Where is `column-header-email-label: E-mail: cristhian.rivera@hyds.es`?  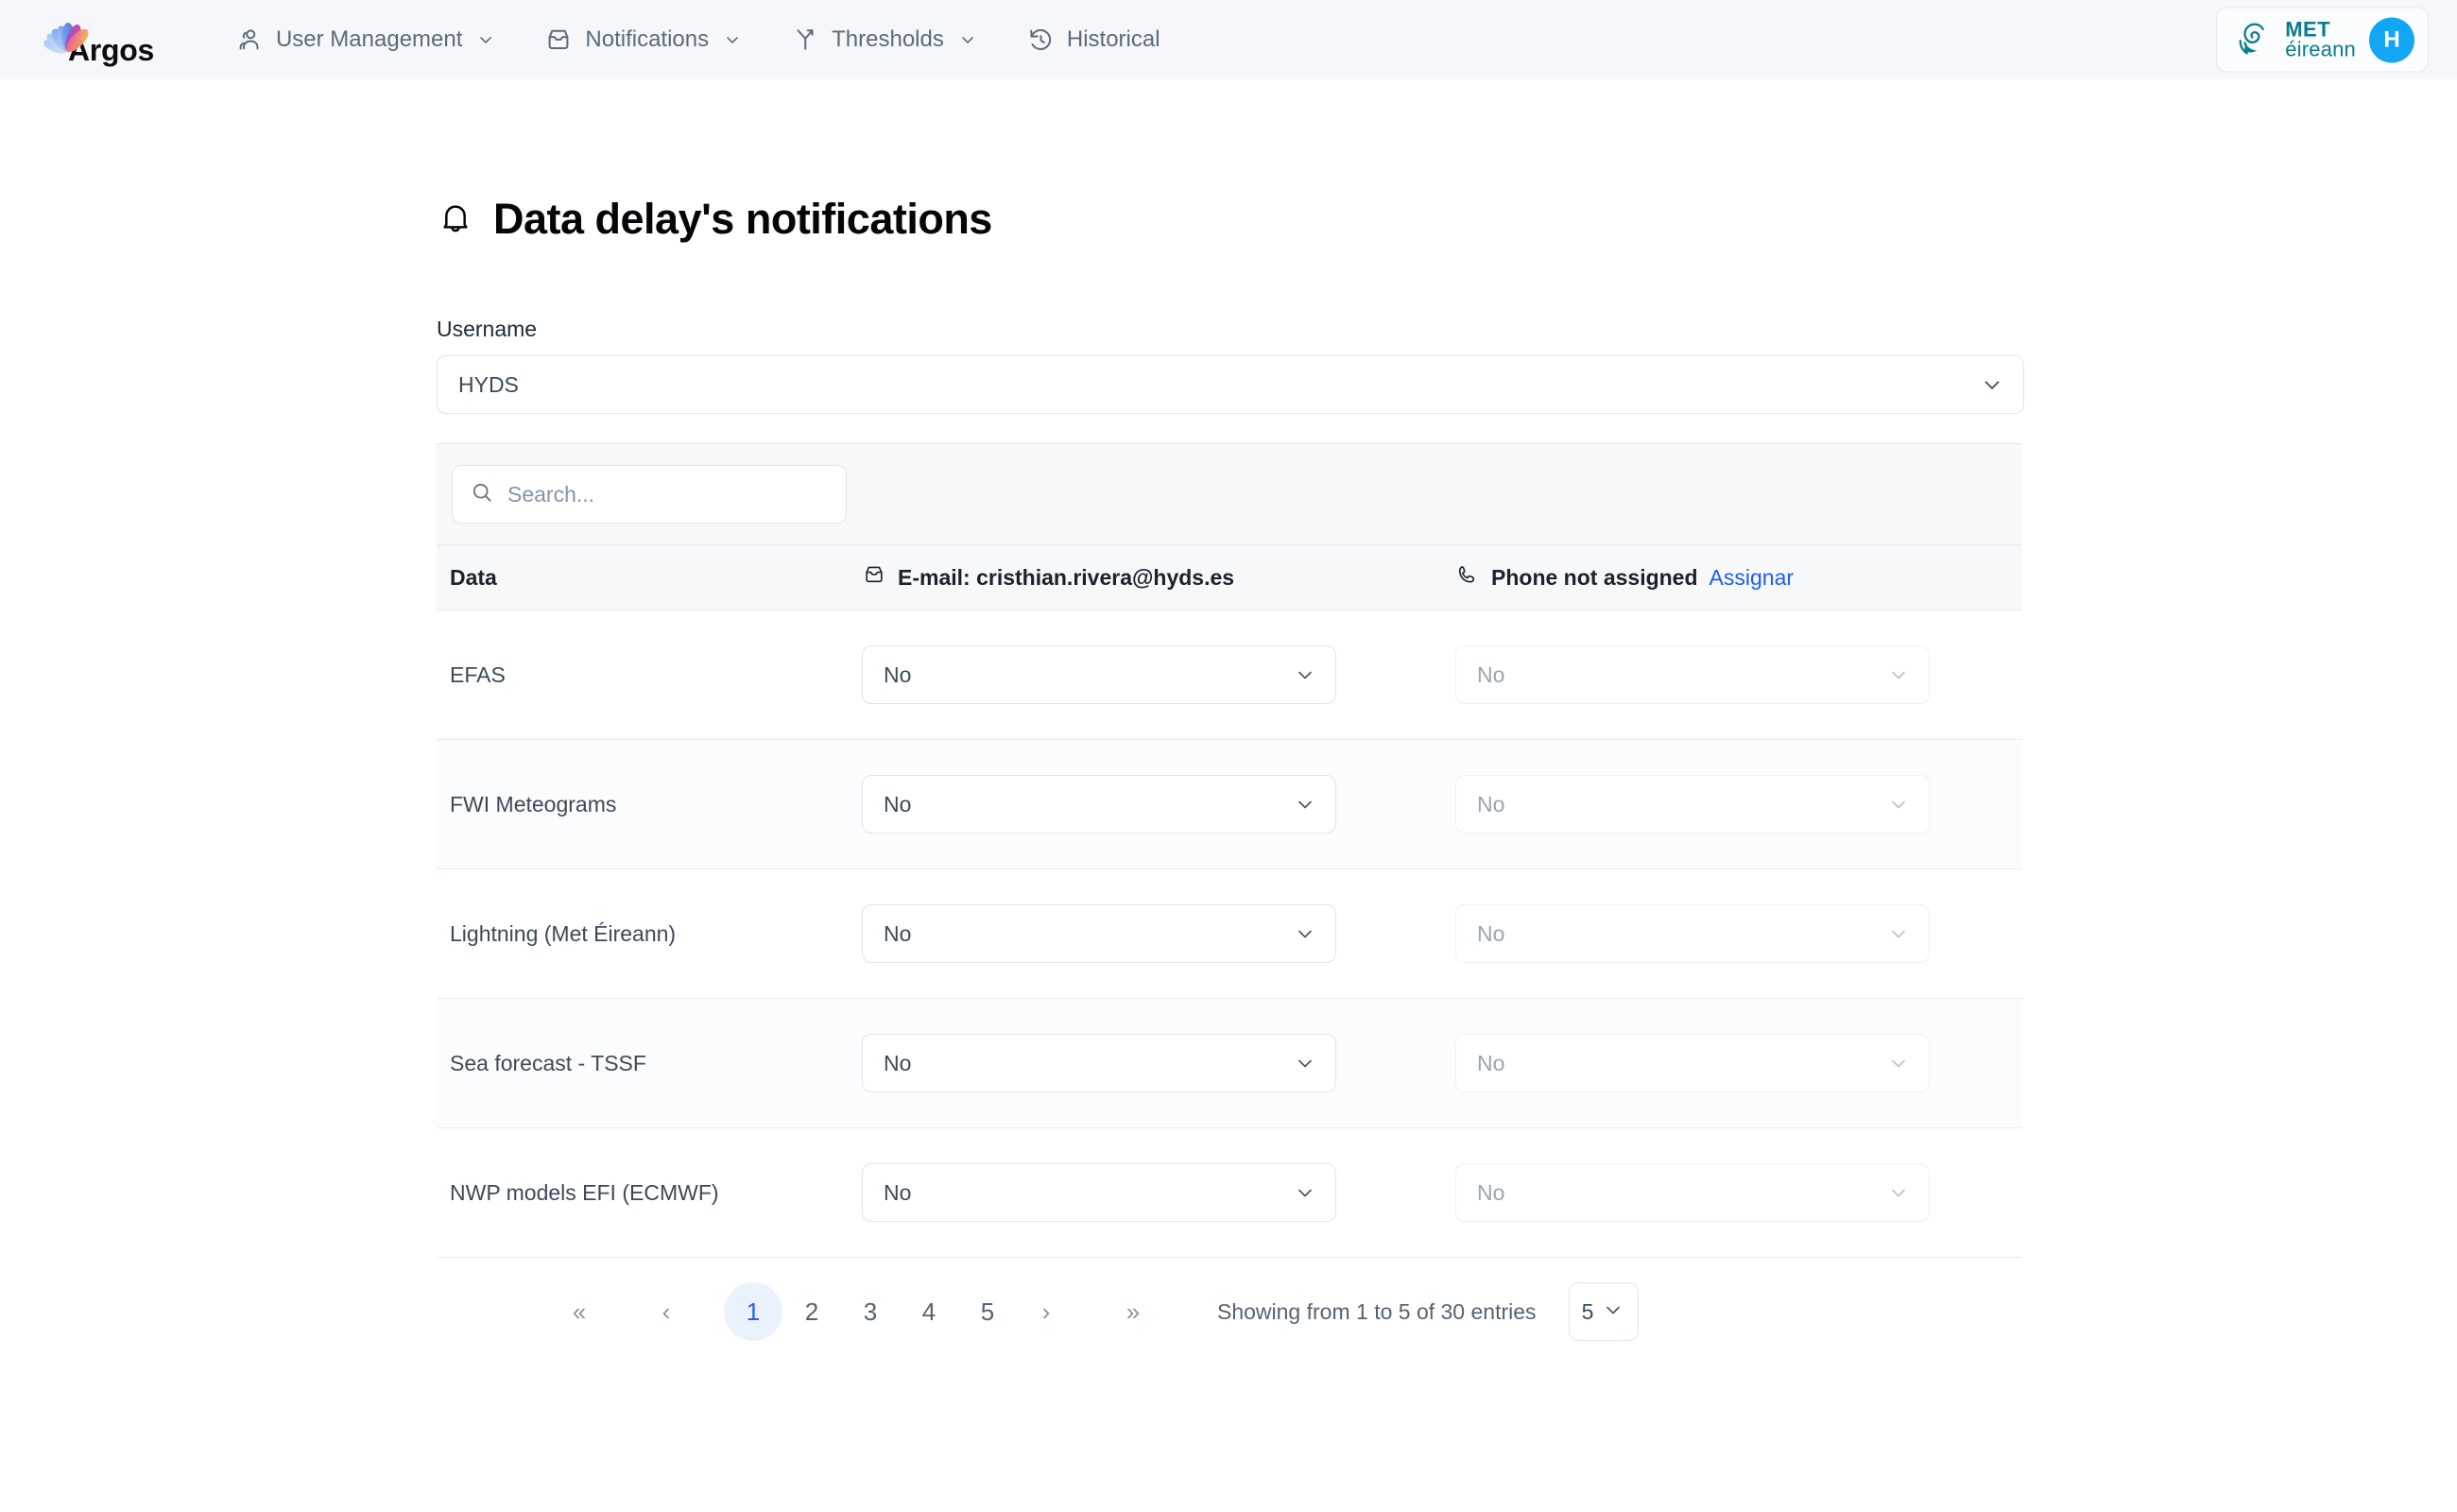 column-header-email-label: E-mail: cristhian.rivera@hyds.es is located at coordinates (1066, 577).